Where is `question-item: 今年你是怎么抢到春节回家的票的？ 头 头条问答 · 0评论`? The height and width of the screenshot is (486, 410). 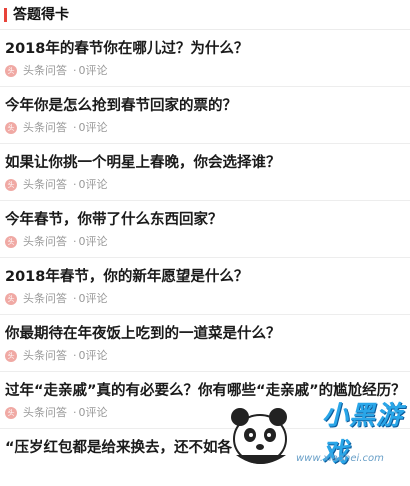
question-item: 今年你是怎么抢到春节回家的票的？ 头 头条问答 · 0评论 is located at coordinates (205, 115).